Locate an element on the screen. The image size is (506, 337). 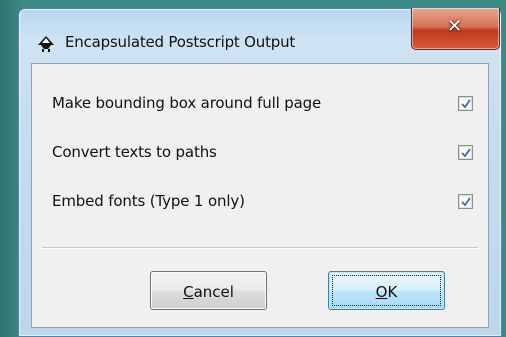
embed-fonts-checkbox is located at coordinates (465, 201).